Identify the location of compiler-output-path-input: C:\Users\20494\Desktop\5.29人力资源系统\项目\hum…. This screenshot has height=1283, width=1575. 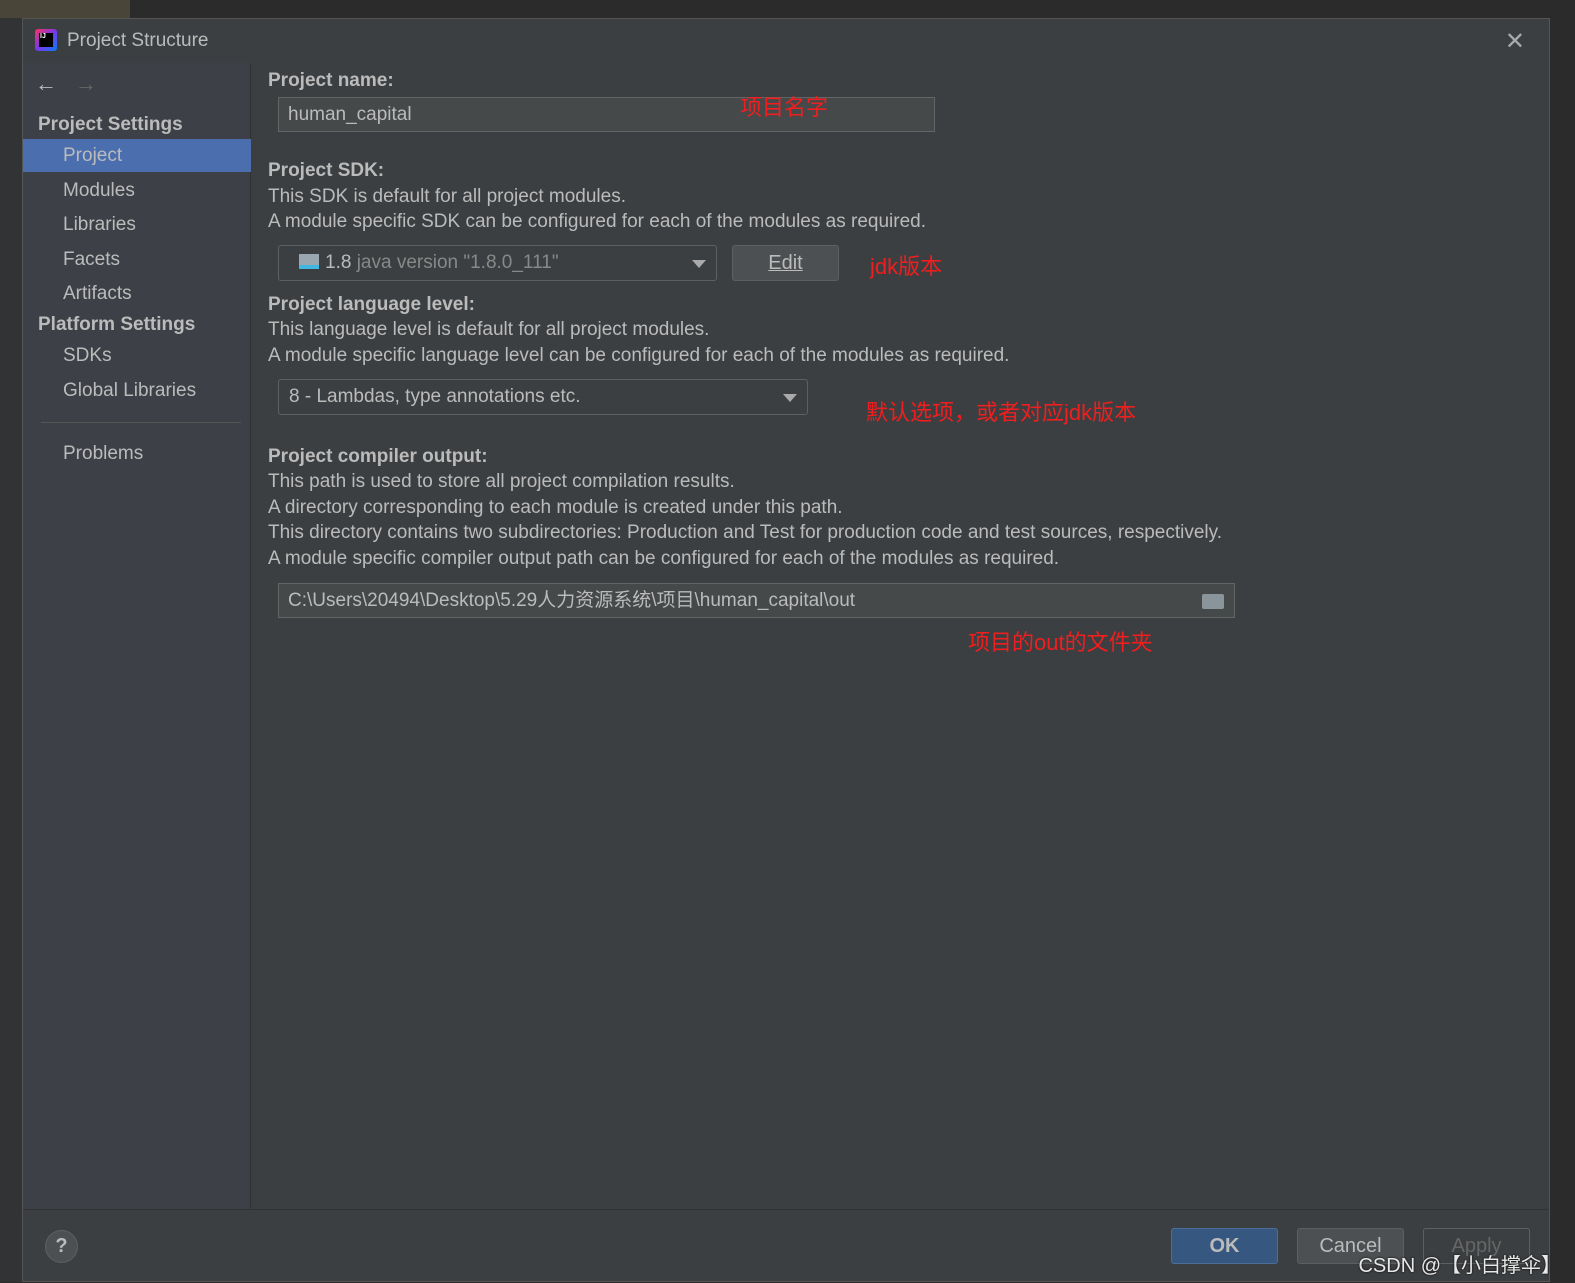
(756, 600).